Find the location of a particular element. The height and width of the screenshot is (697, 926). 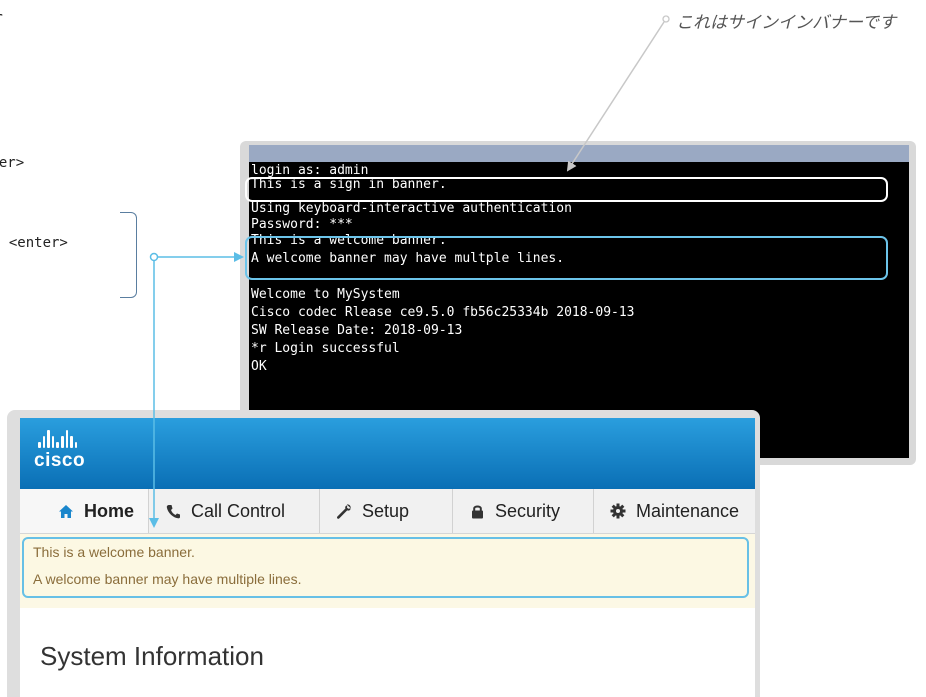

nav-item-call-control: Call Control is located at coordinates (234, 511).